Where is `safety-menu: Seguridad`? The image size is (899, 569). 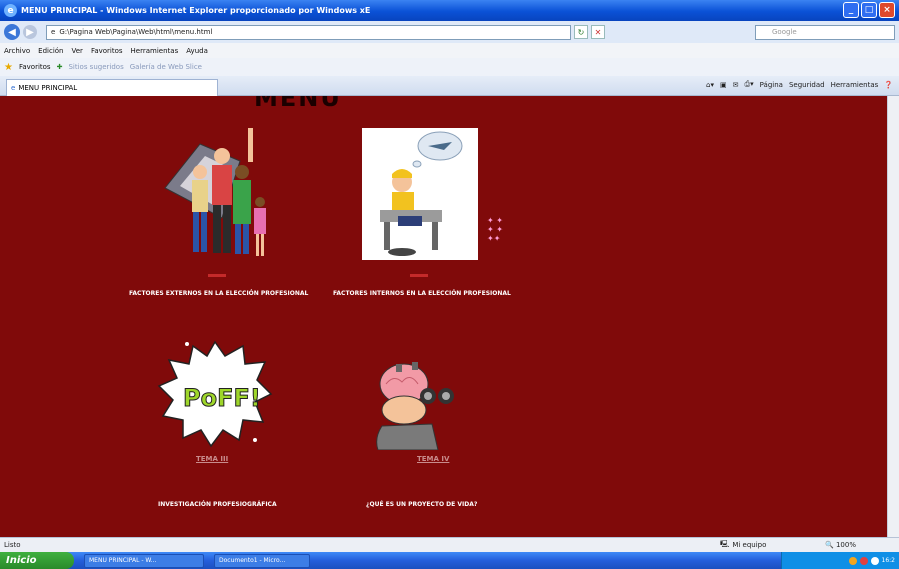 safety-menu: Seguridad is located at coordinates (807, 85).